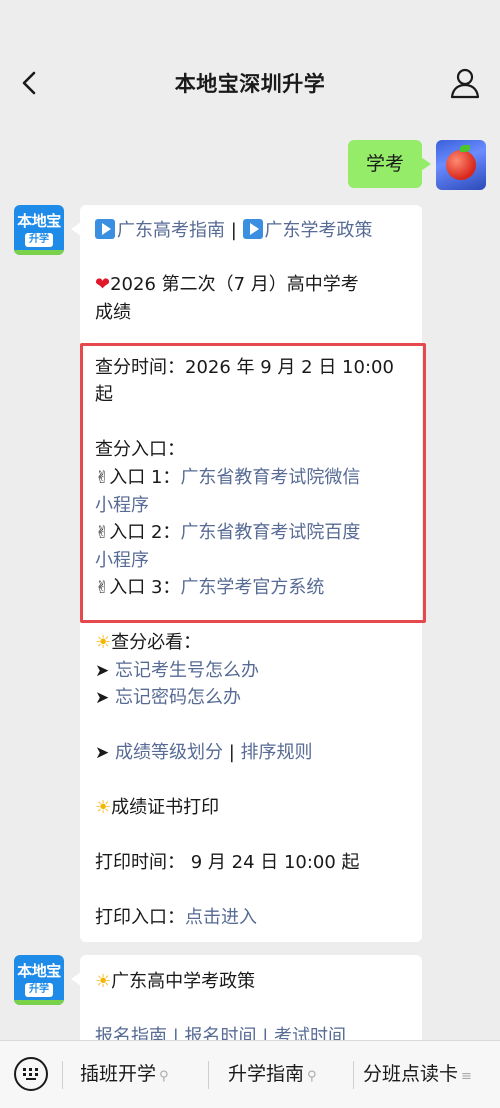 This screenshot has height=1108, width=500. I want to click on must-read-line: ☀查分必看：, so click(148, 642).